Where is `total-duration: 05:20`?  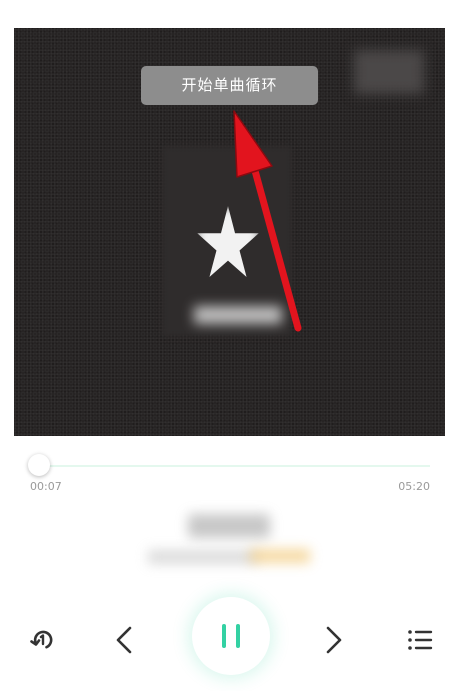 total-duration: 05:20 is located at coordinates (414, 486).